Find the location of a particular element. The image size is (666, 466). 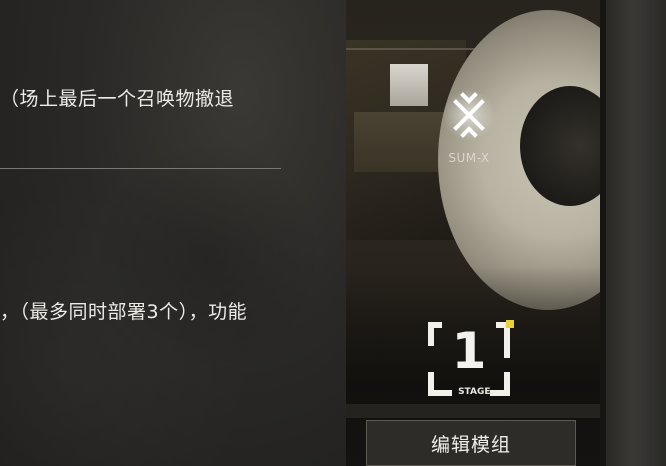

module-name-label: SUM-X is located at coordinates (469, 158).